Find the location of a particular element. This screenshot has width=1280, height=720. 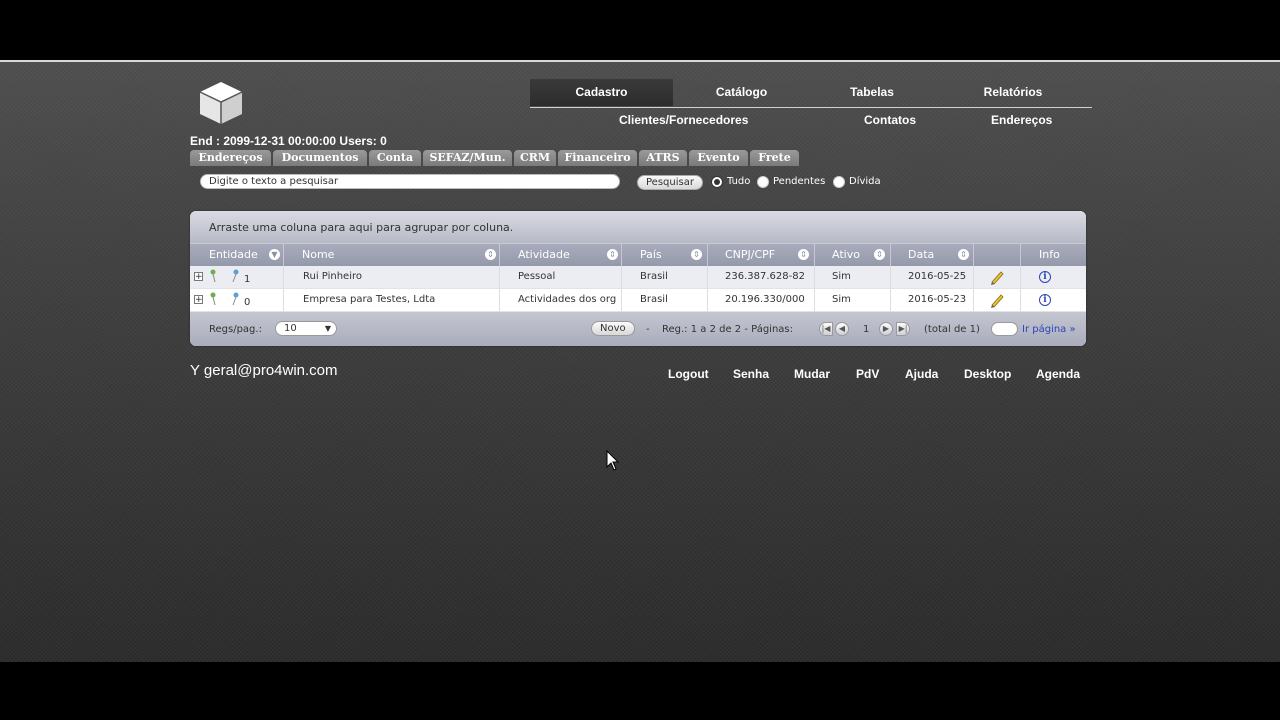

tab-evento: Evento is located at coordinates (718, 158).